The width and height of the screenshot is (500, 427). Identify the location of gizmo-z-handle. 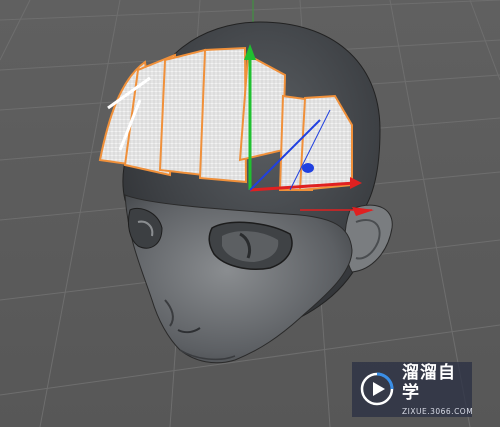
(308, 168).